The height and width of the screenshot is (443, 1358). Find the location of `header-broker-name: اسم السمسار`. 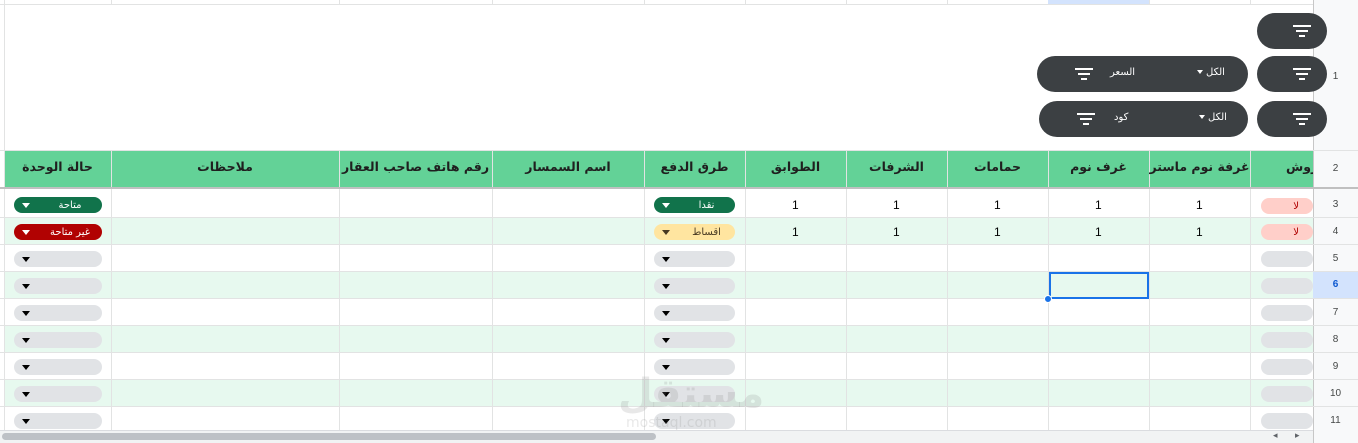

header-broker-name: اسم السمسار is located at coordinates (568, 169).